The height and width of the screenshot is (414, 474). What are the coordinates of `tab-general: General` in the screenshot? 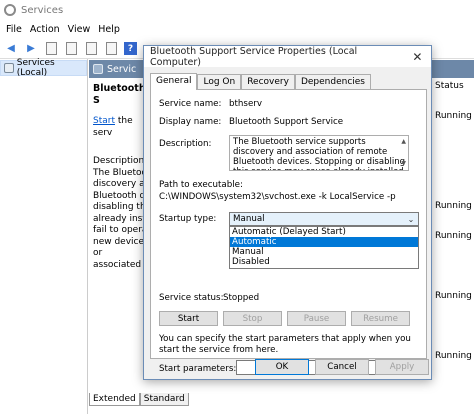 It's located at (174, 81).